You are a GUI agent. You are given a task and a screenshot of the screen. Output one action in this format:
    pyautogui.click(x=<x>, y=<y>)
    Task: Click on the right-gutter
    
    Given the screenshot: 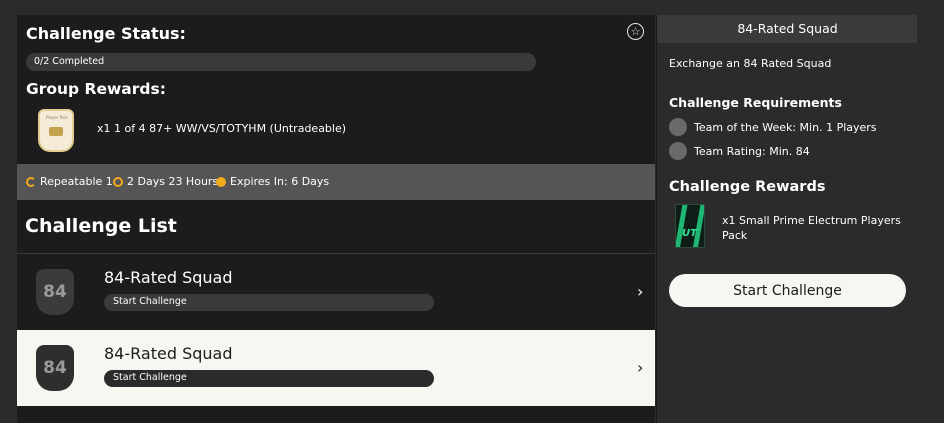 What is the action you would take?
    pyautogui.click(x=930, y=211)
    